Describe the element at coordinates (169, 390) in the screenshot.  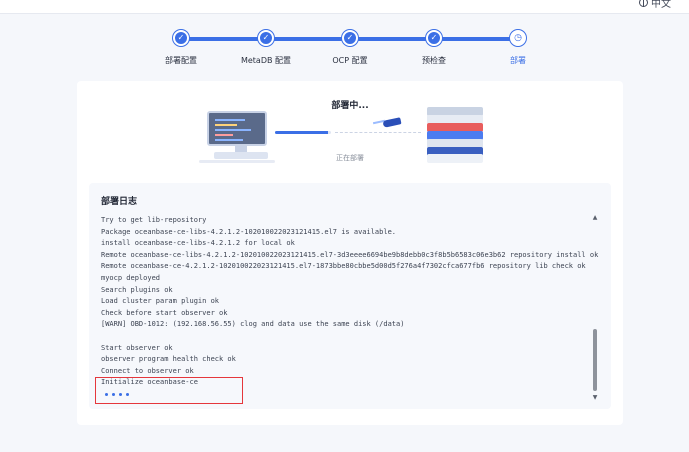
I see `annotation-highlight-box` at that location.